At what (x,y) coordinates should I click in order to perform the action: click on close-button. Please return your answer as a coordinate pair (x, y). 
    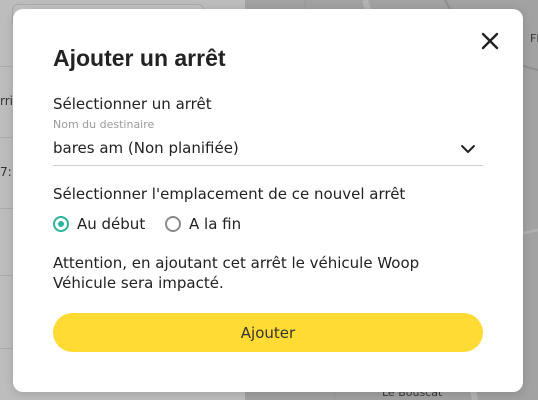
    Looking at the image, I should click on (490, 41).